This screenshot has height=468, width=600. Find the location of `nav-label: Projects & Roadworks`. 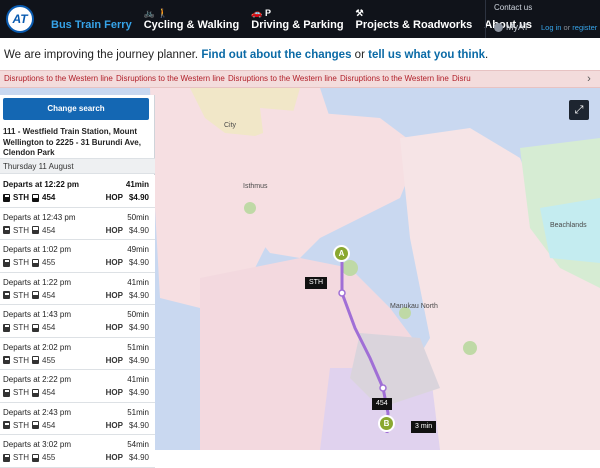

nav-label: Projects & Roadworks is located at coordinates (414, 25).